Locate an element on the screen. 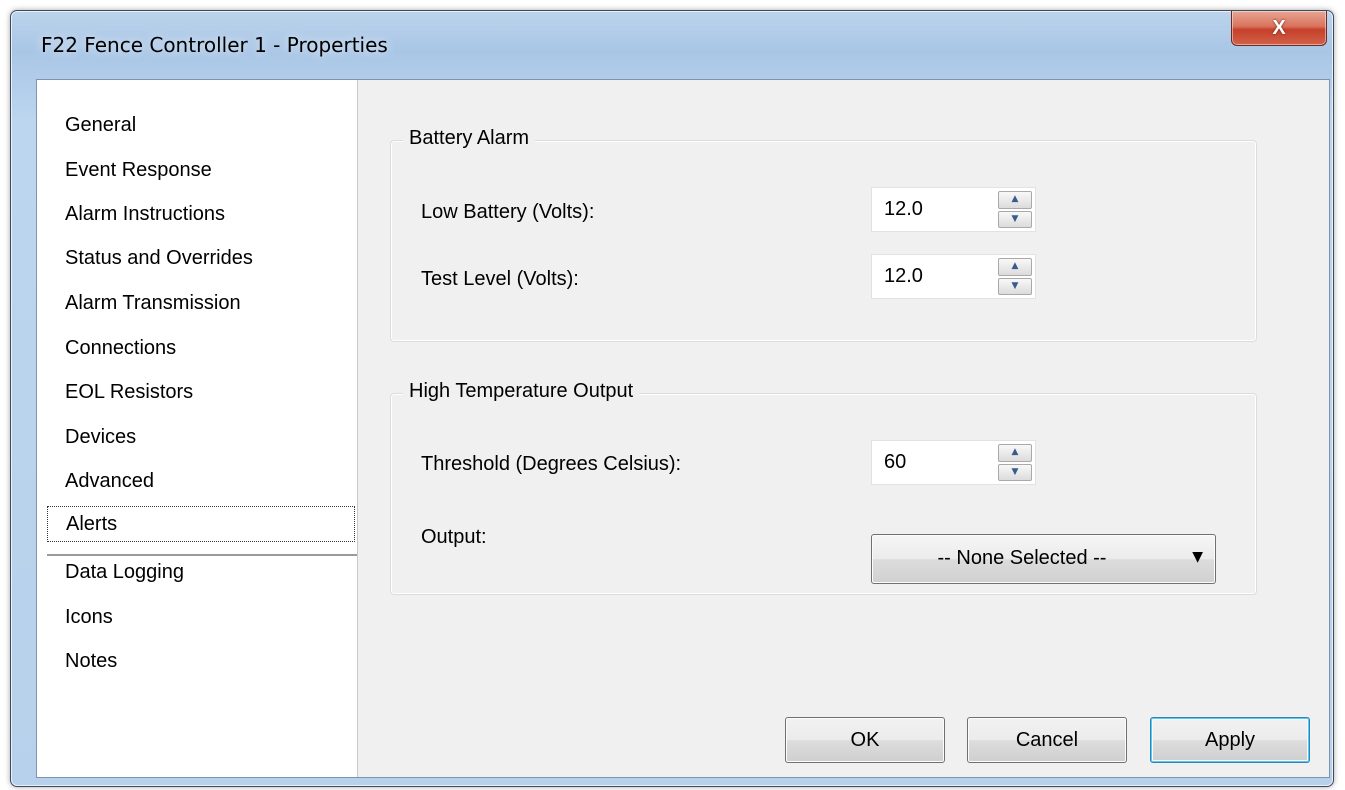  apply-button: Apply is located at coordinates (1230, 740).